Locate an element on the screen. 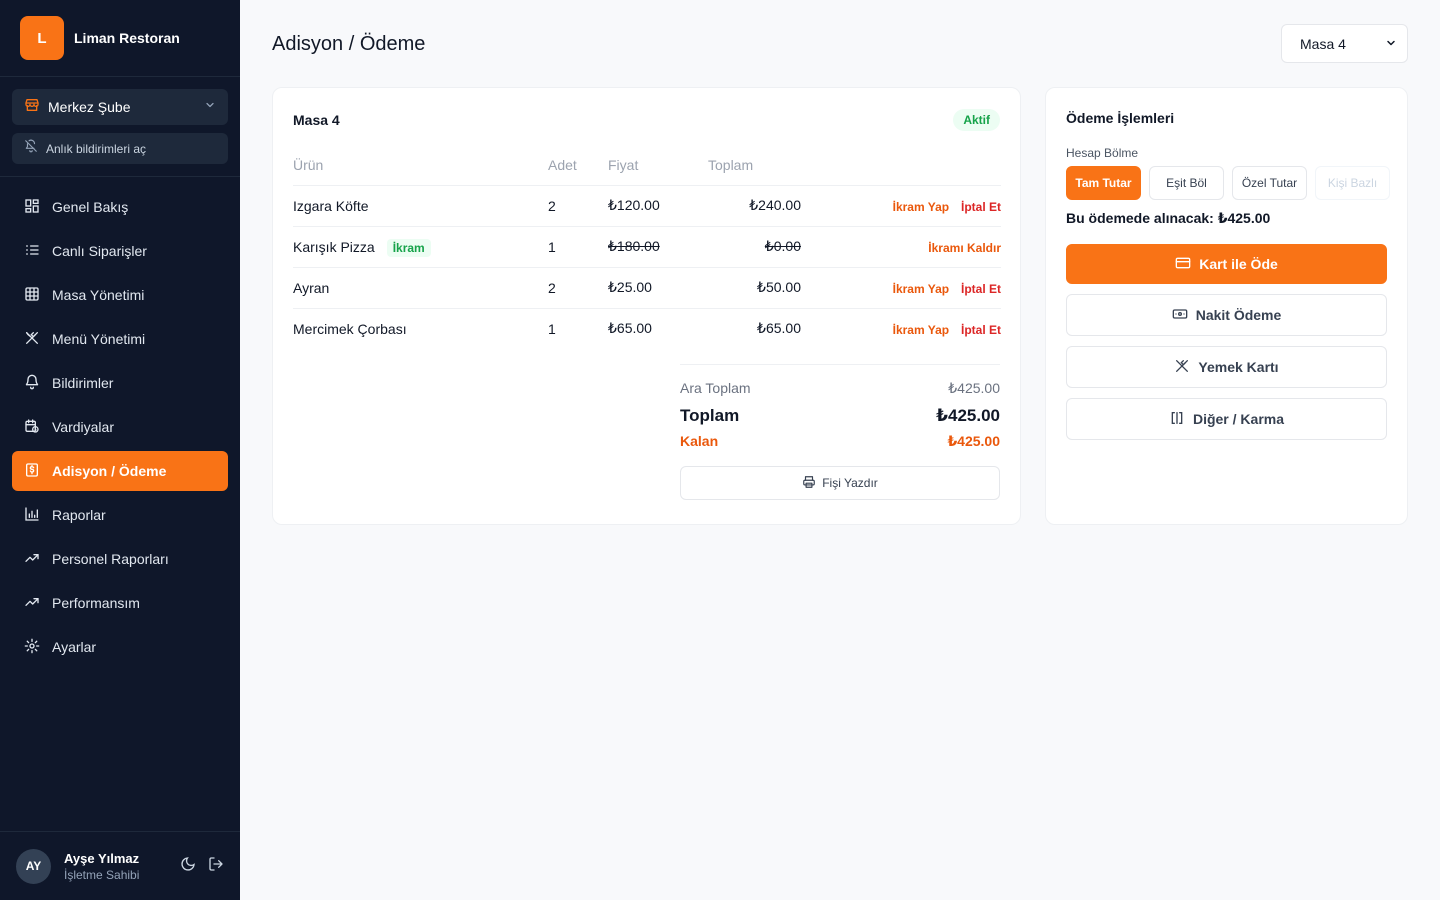 The image size is (1440, 900). branch-select: Merkez Şube is located at coordinates (120, 107).